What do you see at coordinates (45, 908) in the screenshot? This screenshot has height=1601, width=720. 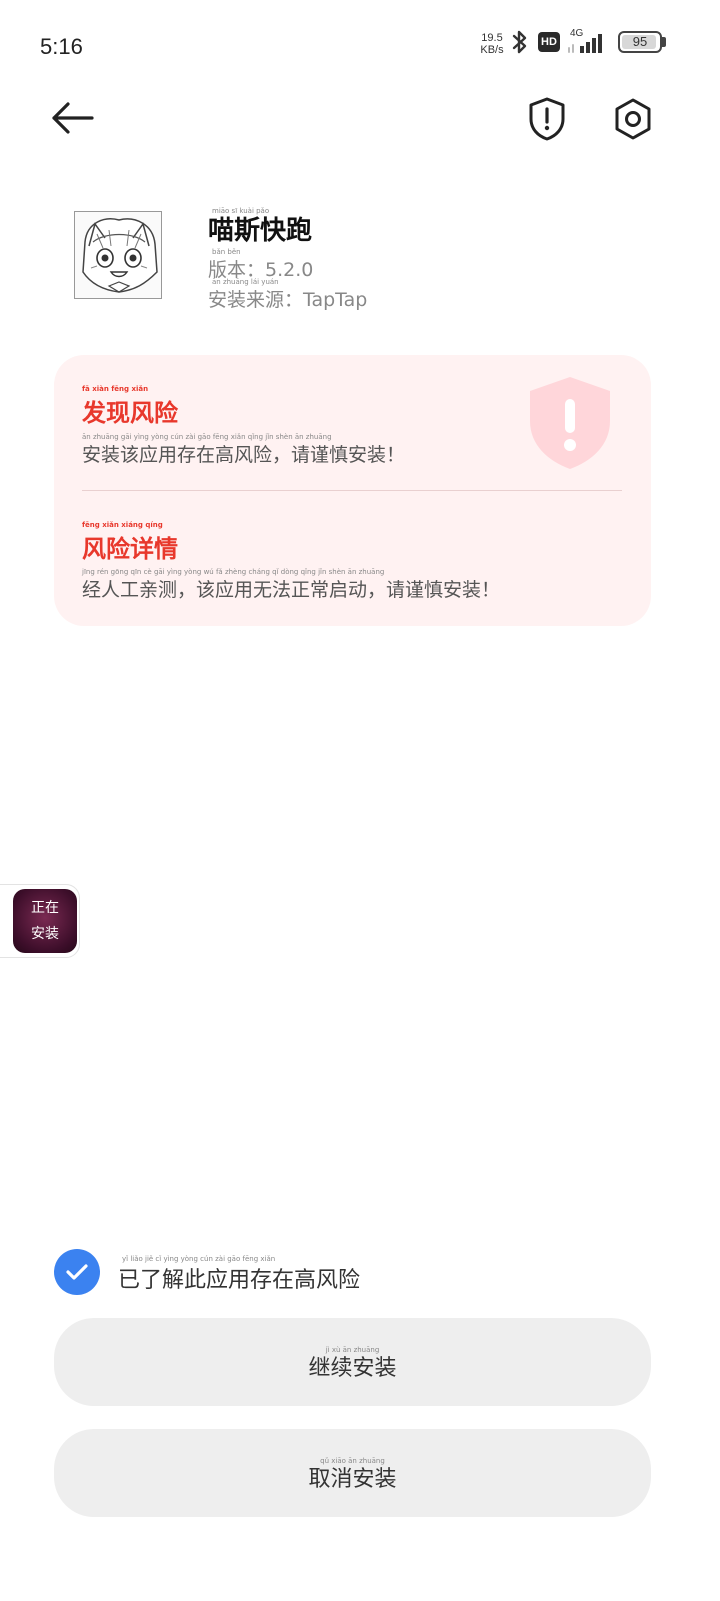 I see `installing-label-line1: 正在` at bounding box center [45, 908].